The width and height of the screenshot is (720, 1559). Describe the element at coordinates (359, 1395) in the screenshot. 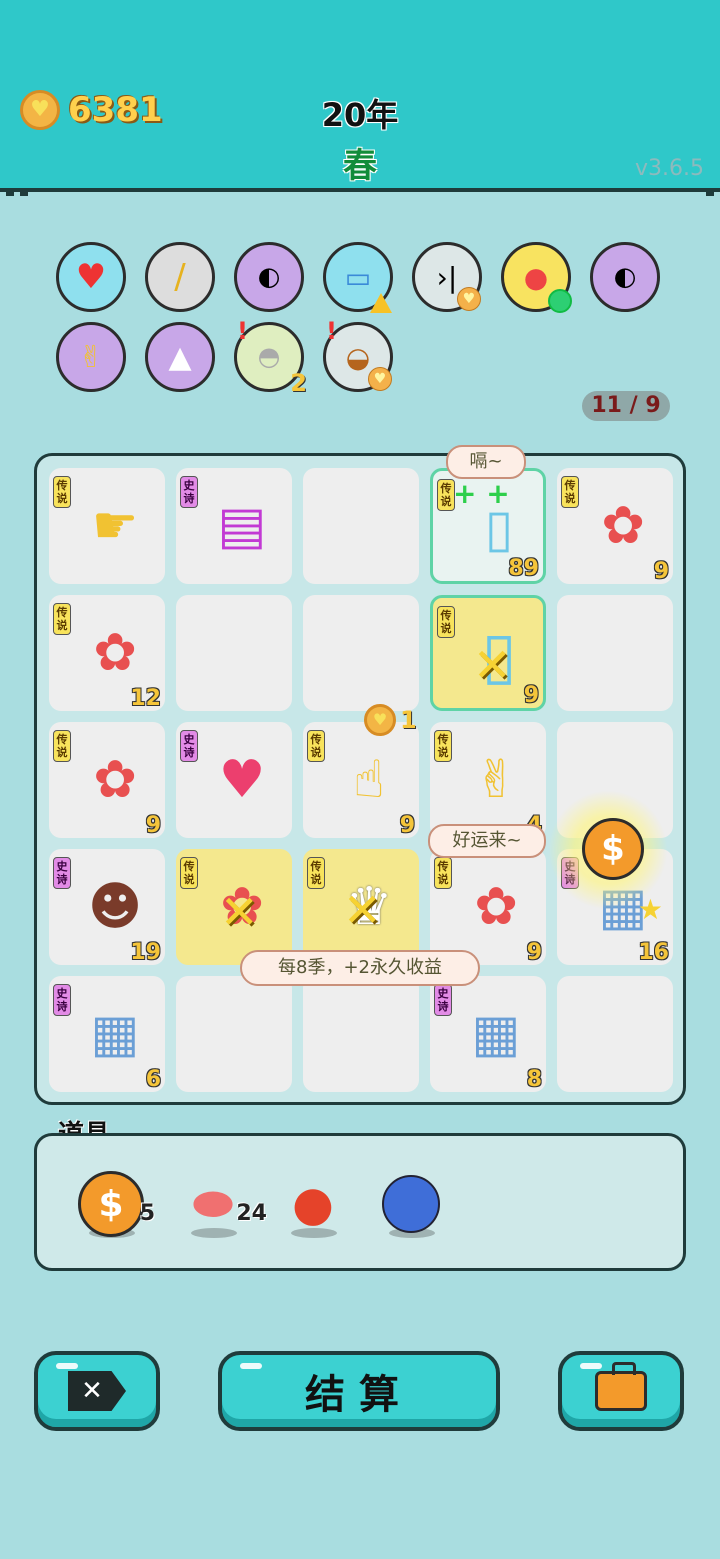

I see `settle-button-label: 结算` at that location.